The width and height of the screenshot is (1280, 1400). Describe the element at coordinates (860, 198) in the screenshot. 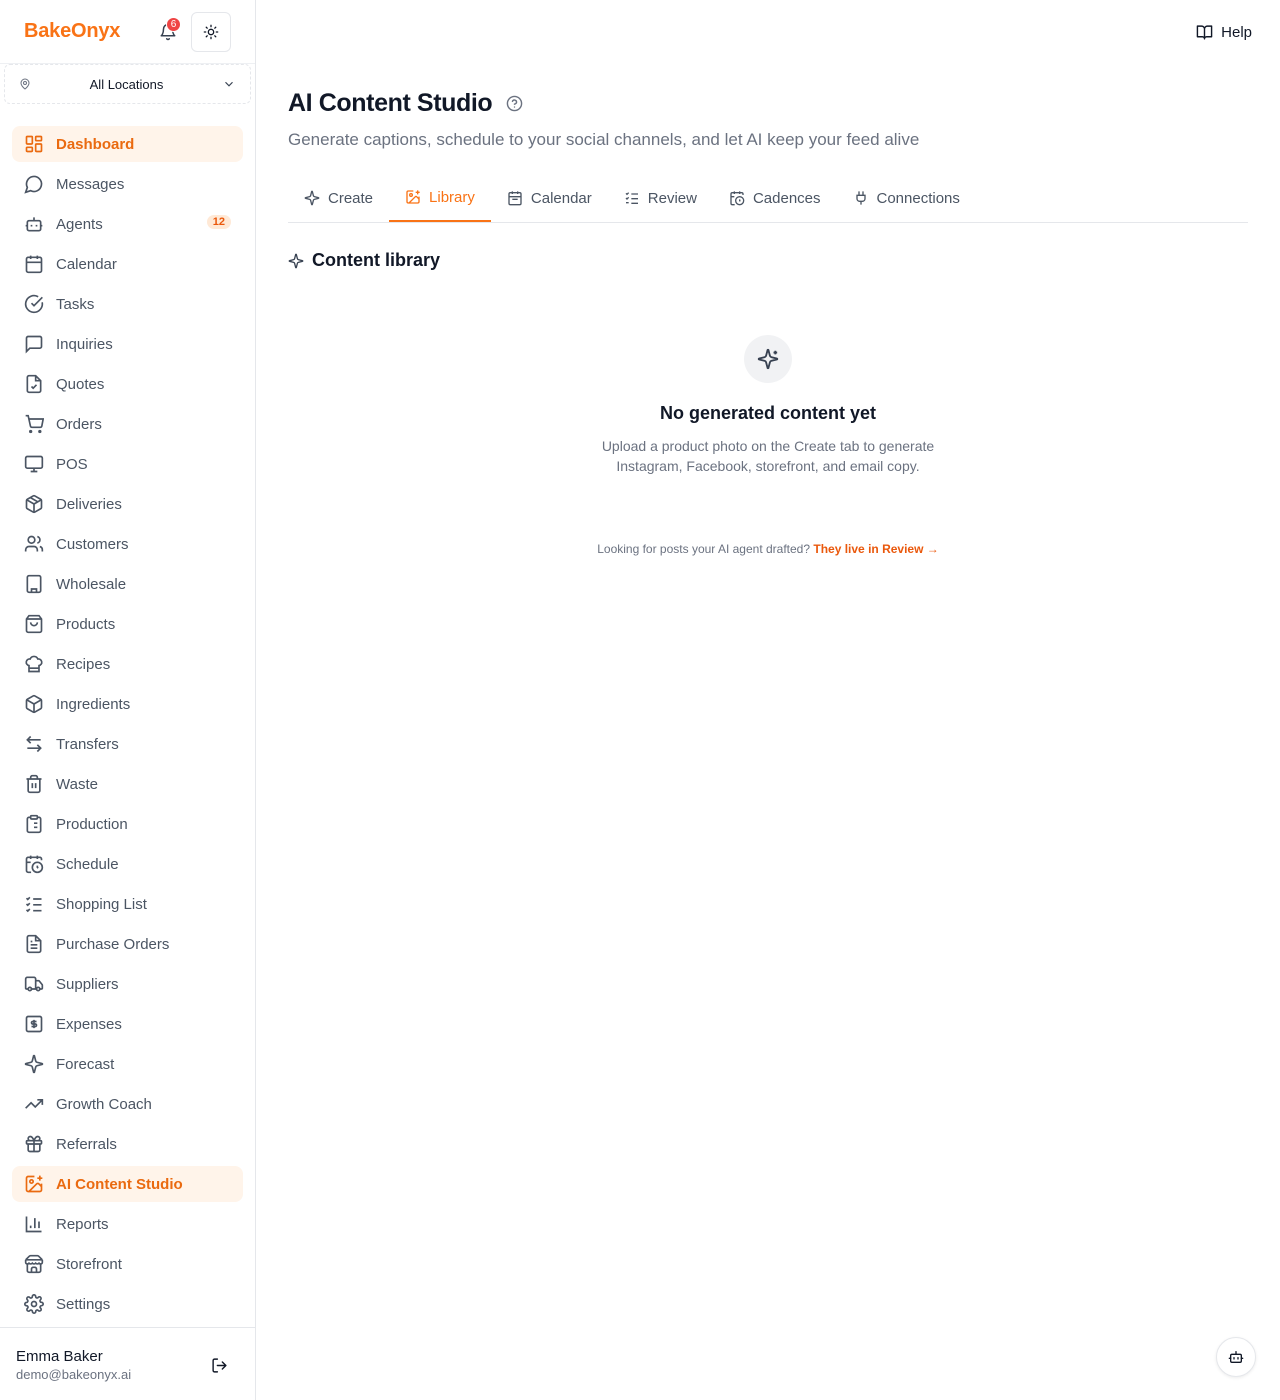

I see `plug-icon` at that location.